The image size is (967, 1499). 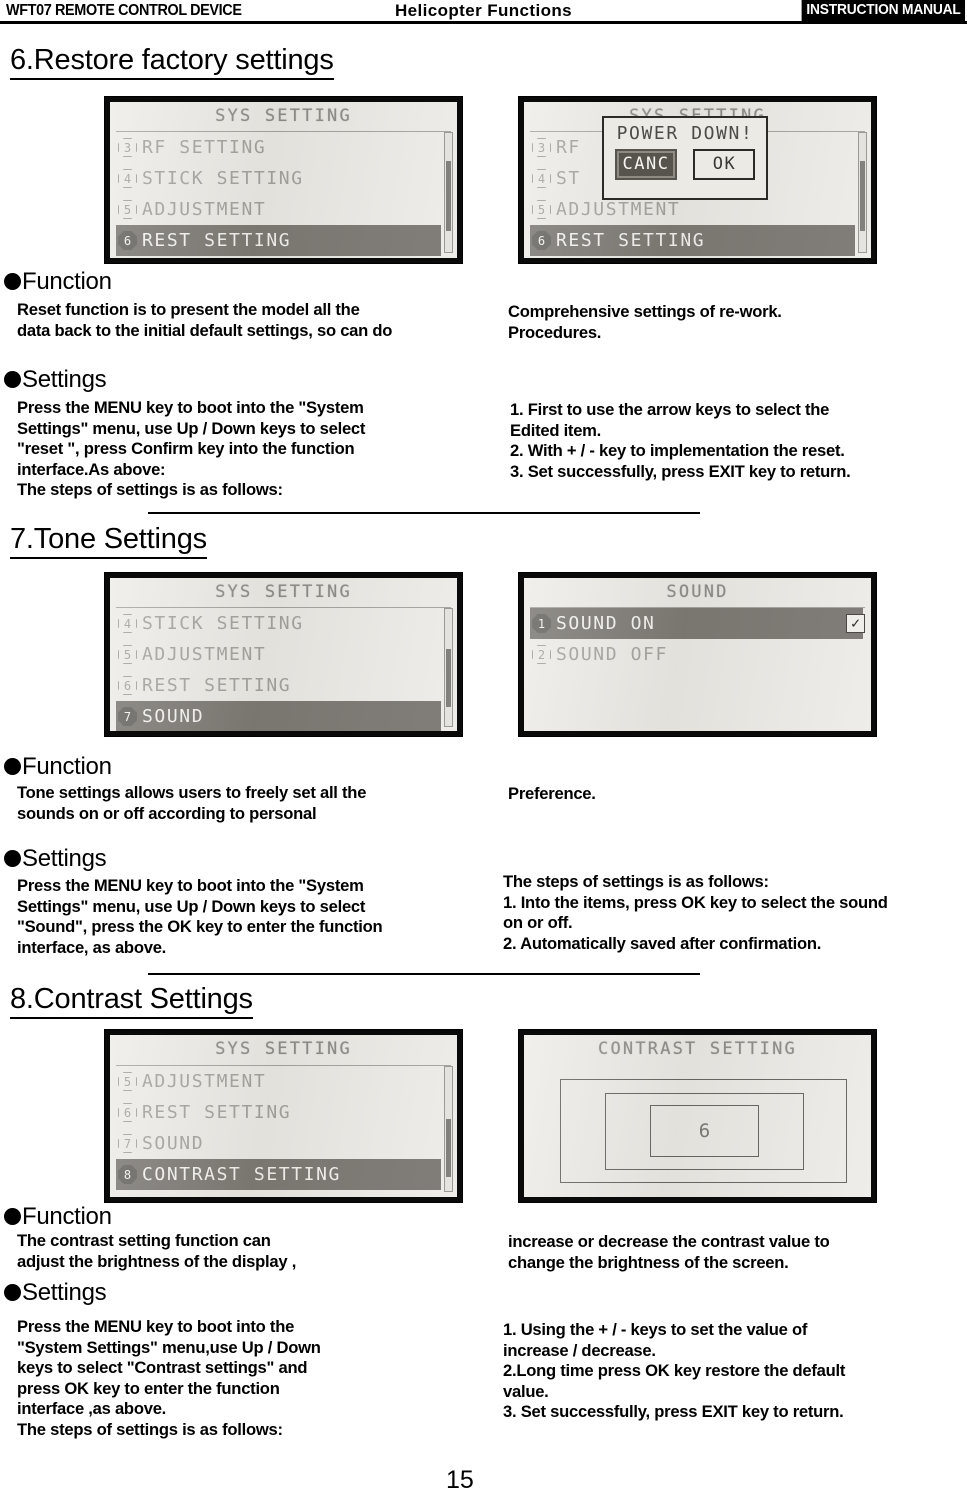 What do you see at coordinates (183, 60) in the screenshot?
I see `section-6-title: Restore factory settings` at bounding box center [183, 60].